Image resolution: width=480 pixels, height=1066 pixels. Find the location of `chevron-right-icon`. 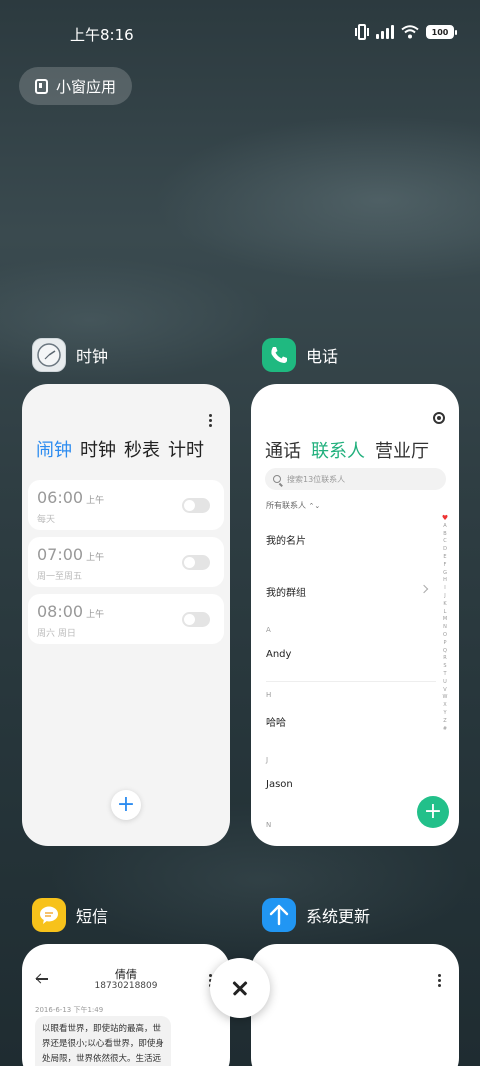

chevron-right-icon is located at coordinates (424, 589).